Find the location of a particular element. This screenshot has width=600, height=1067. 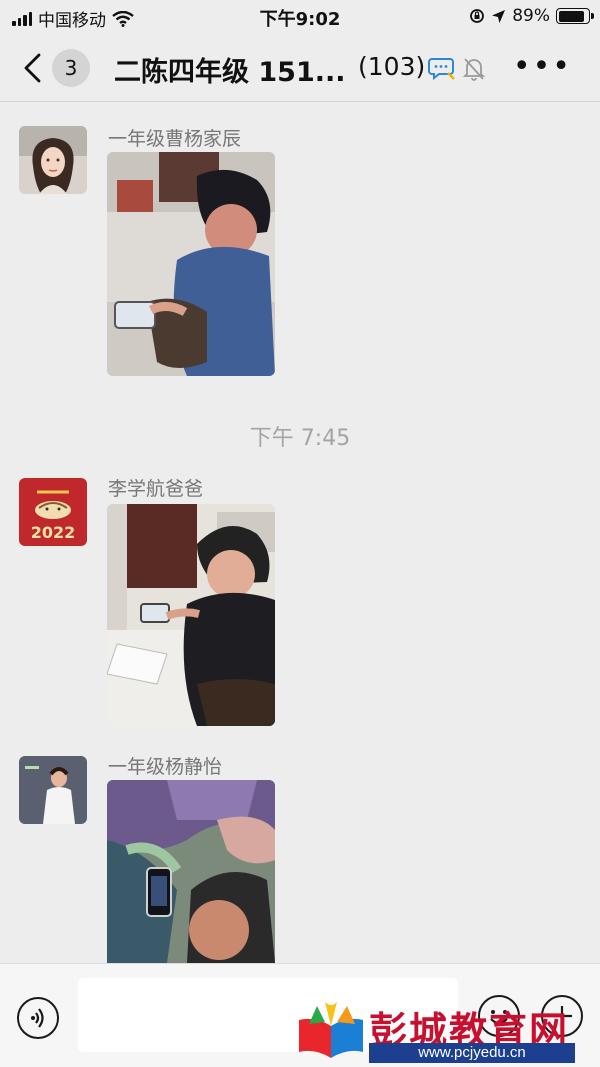

status-right: 89% is located at coordinates (531, 16).